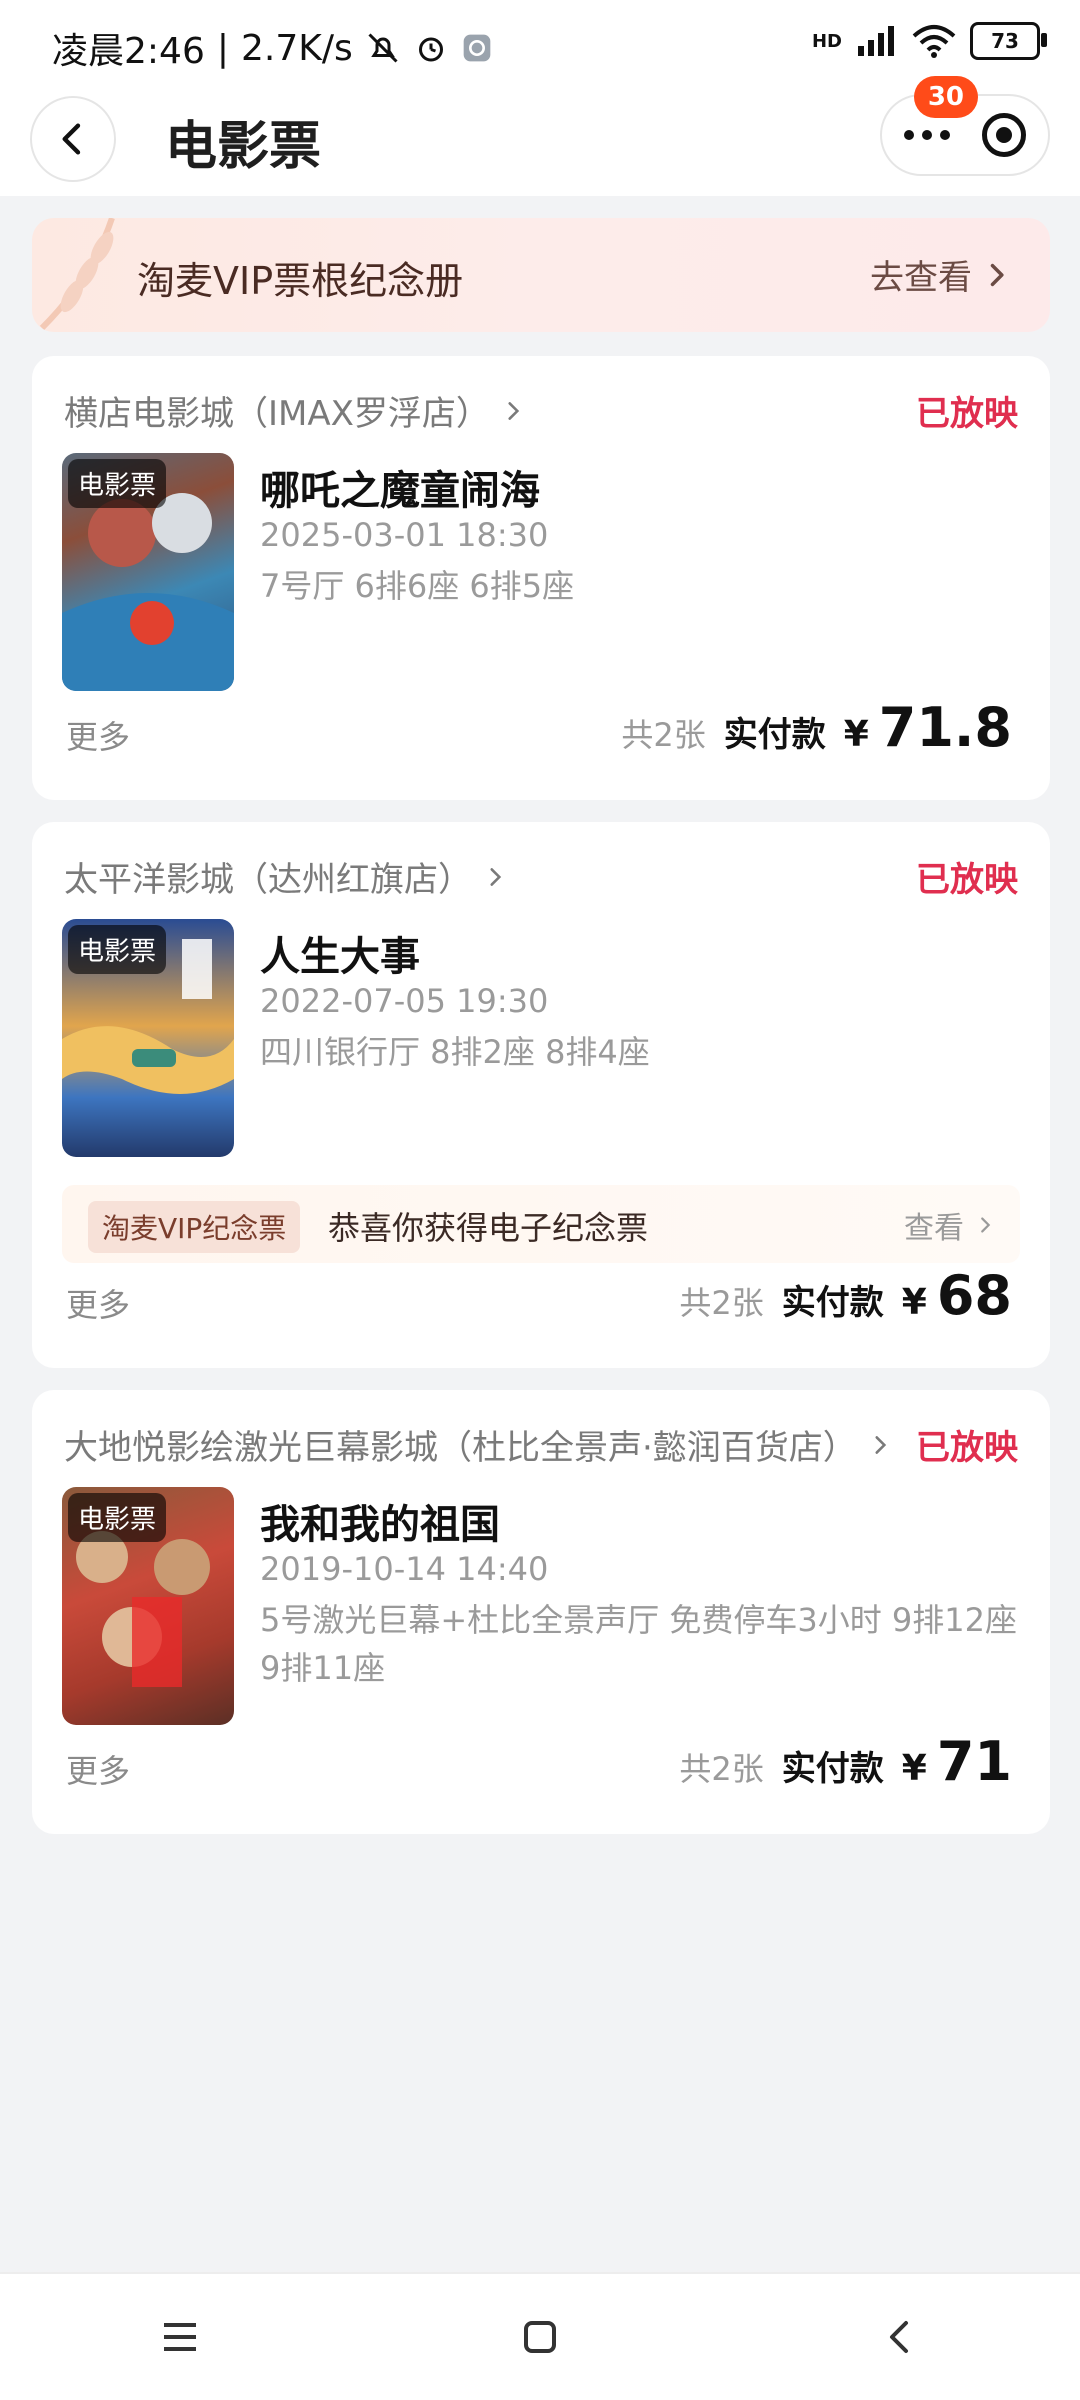 This screenshot has width=1080, height=2400. I want to click on souvenir-ticket-row: 淘麦VIP纪念票 恭喜你获得电子纪念票 查看, so click(541, 1224).